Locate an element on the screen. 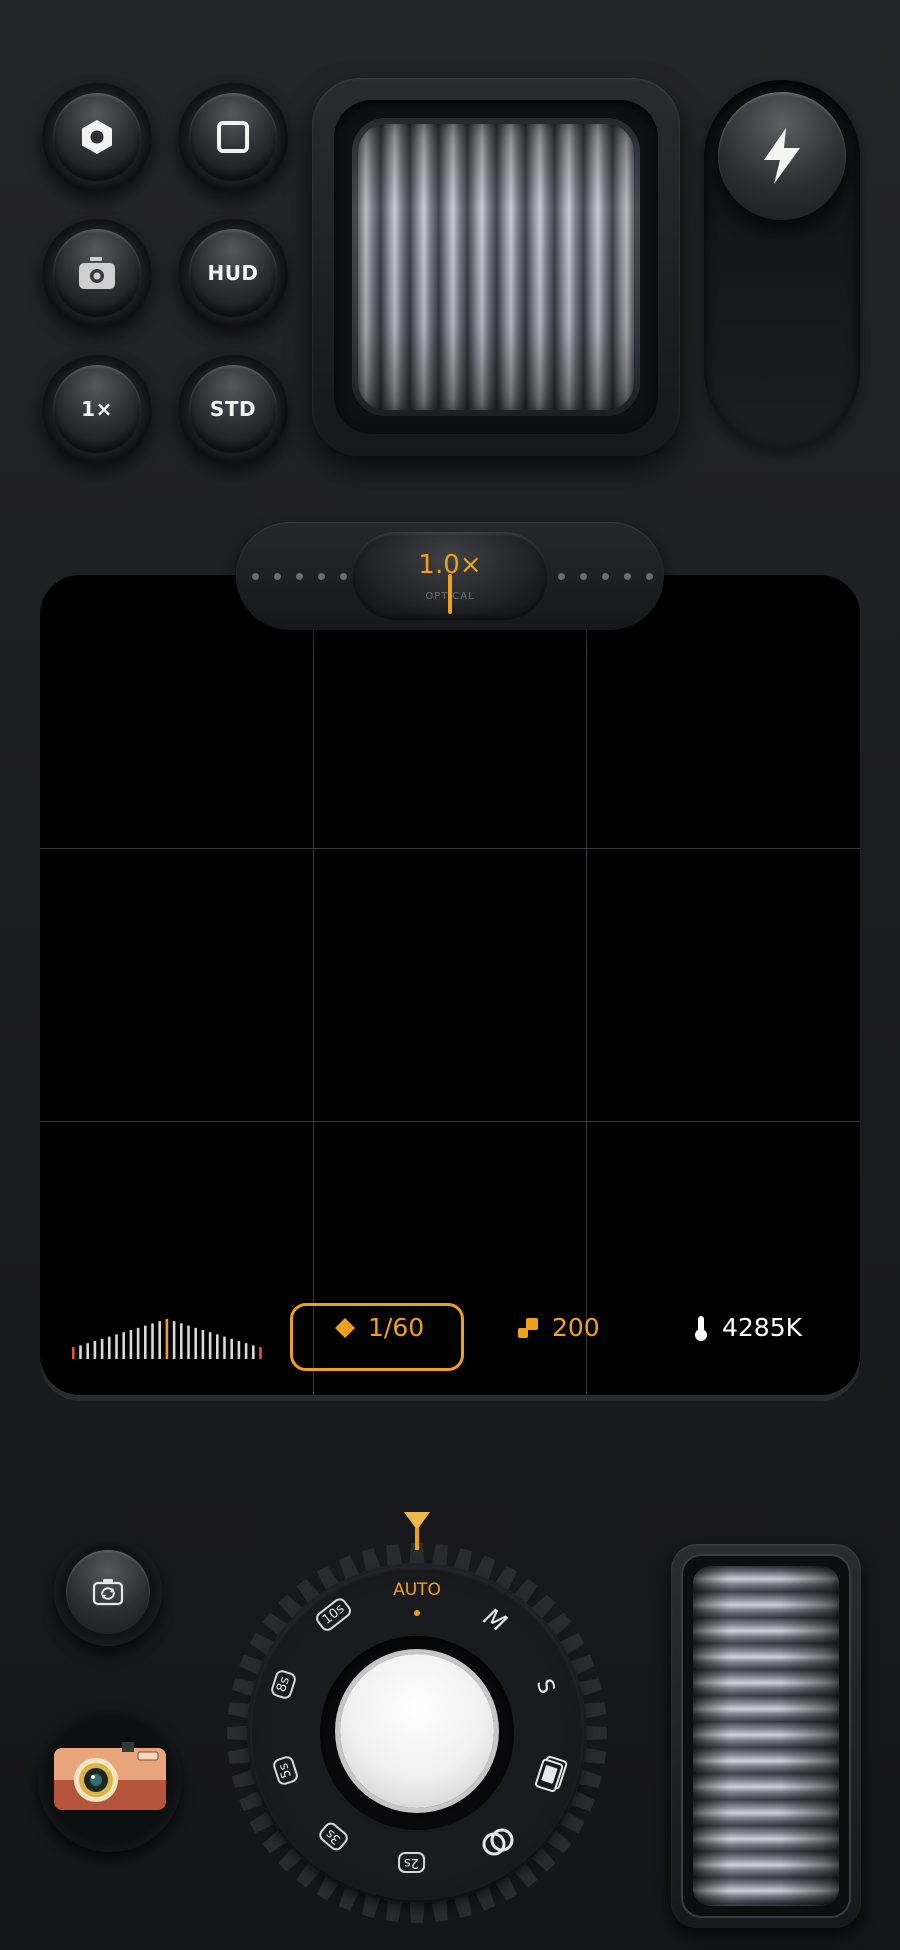 The image size is (900, 1950). camera-icon is located at coordinates (97, 273).